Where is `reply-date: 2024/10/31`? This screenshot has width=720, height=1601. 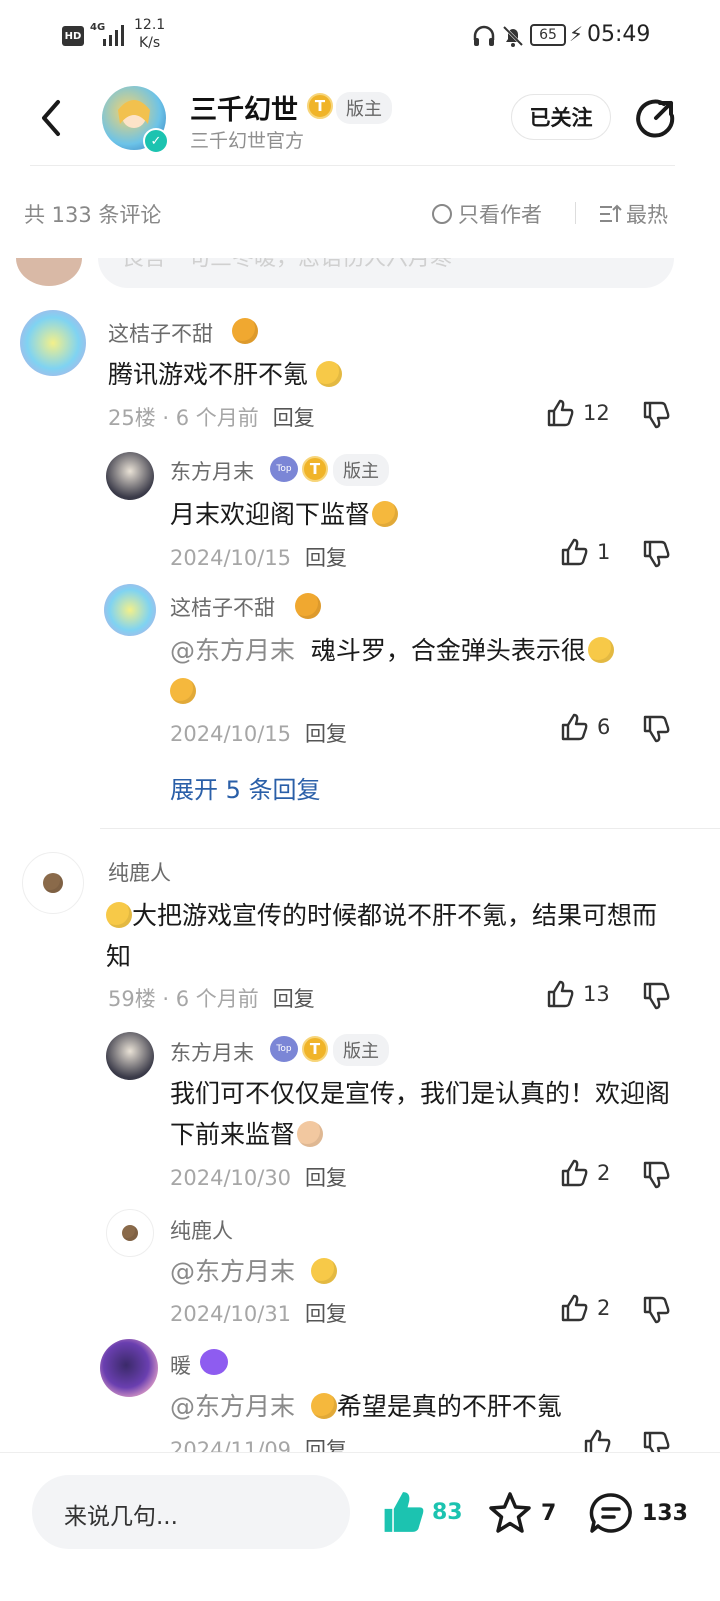 reply-date: 2024/10/31 is located at coordinates (231, 1314).